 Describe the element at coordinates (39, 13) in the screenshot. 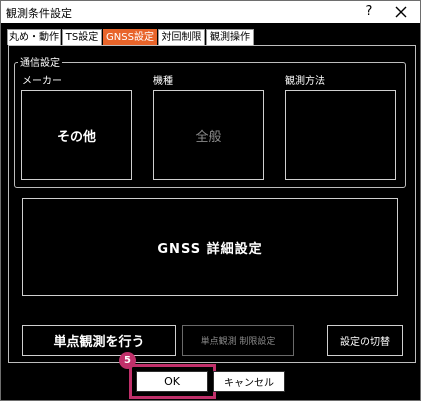

I see `window-title: 観測条件設定` at that location.